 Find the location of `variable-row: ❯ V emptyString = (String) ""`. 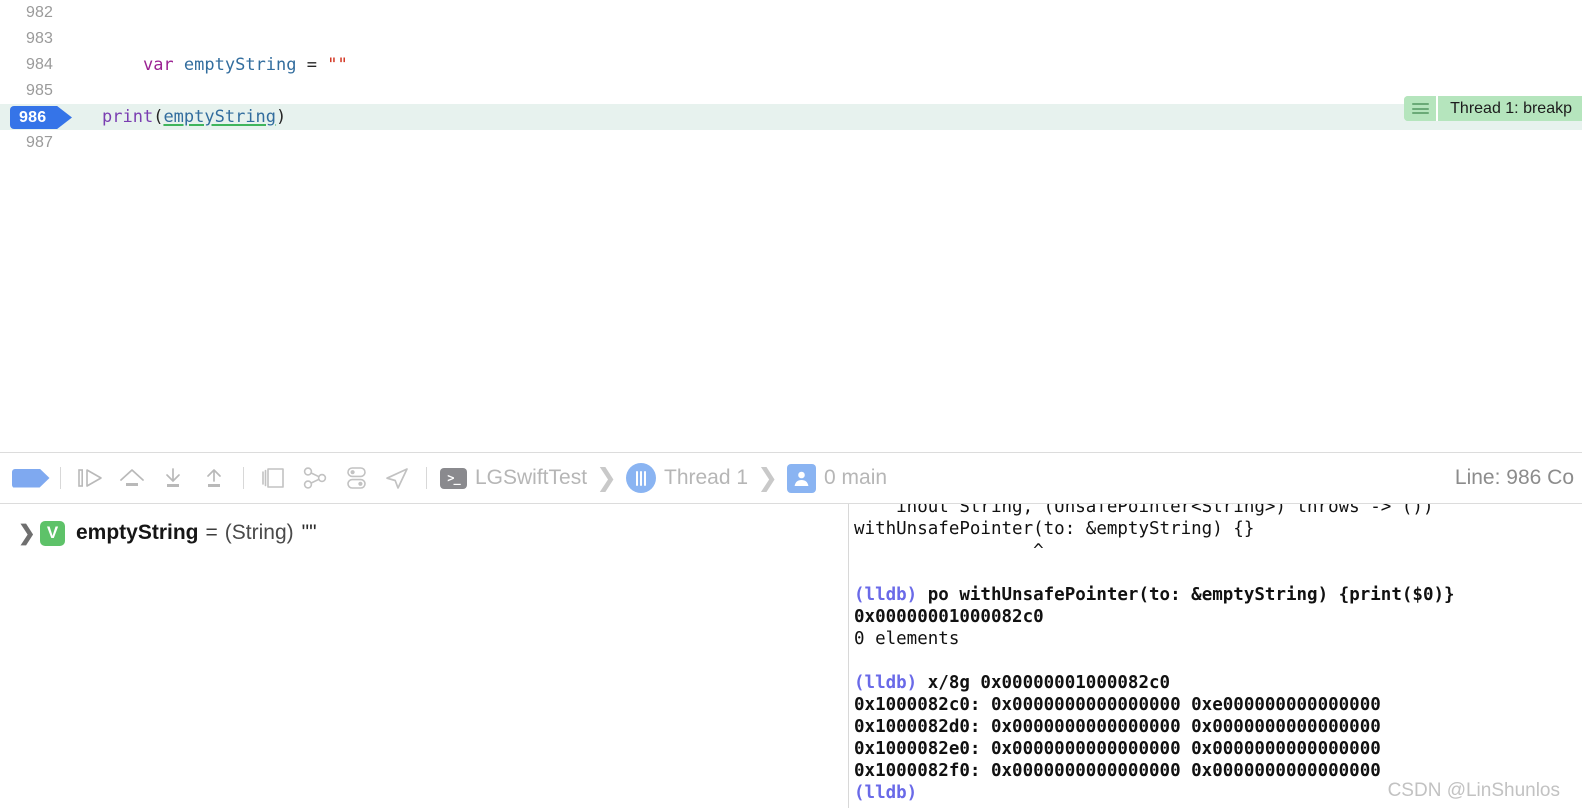

variable-row: ❯ V emptyString = (String) "" is located at coordinates (424, 533).